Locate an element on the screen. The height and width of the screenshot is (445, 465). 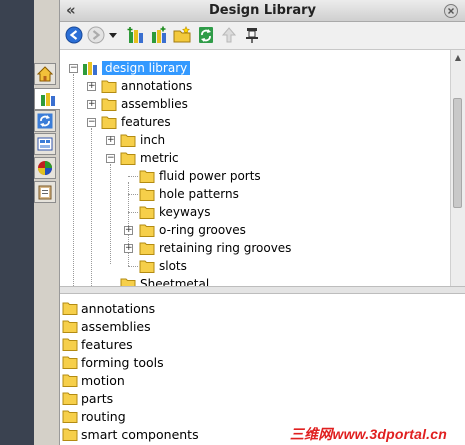
custom-properties-tab is located at coordinates (45, 192).